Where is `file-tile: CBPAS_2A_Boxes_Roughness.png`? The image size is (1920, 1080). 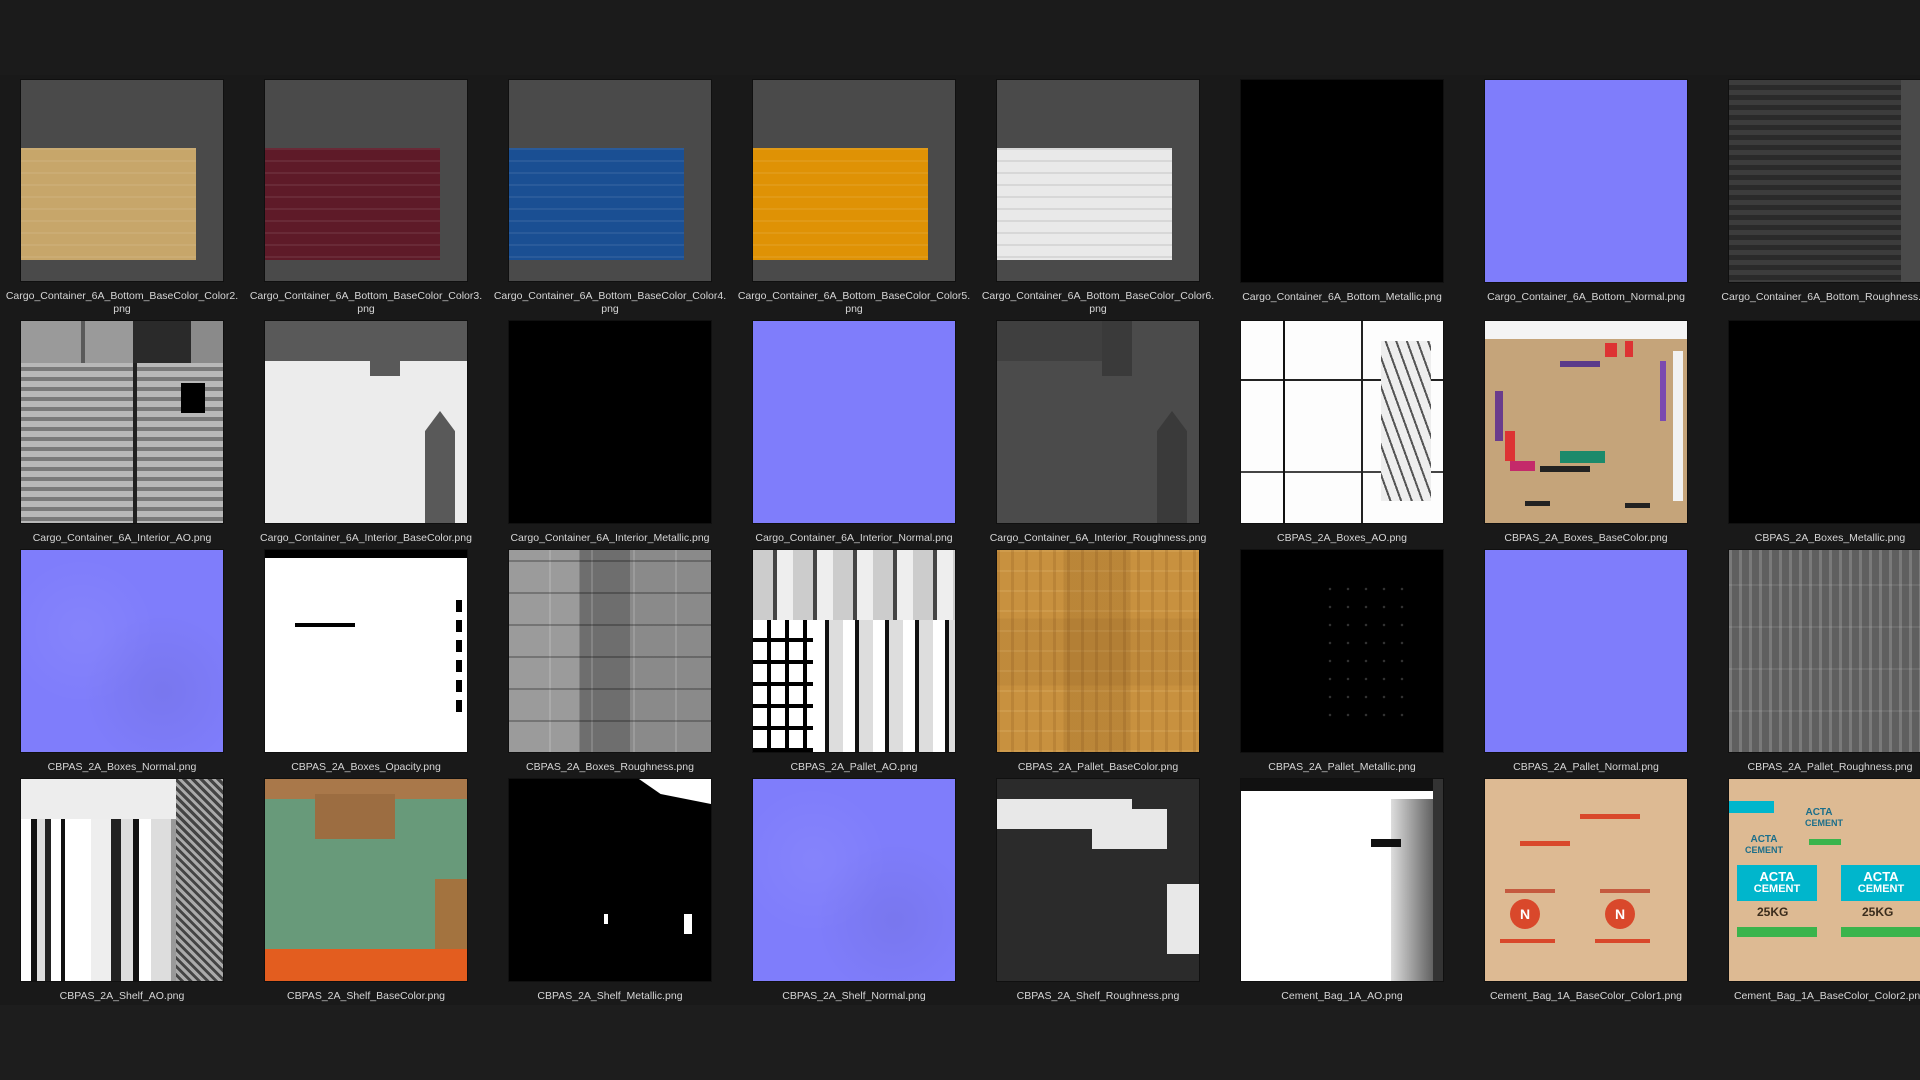 file-tile: CBPAS_2A_Boxes_Roughness.png is located at coordinates (610, 659).